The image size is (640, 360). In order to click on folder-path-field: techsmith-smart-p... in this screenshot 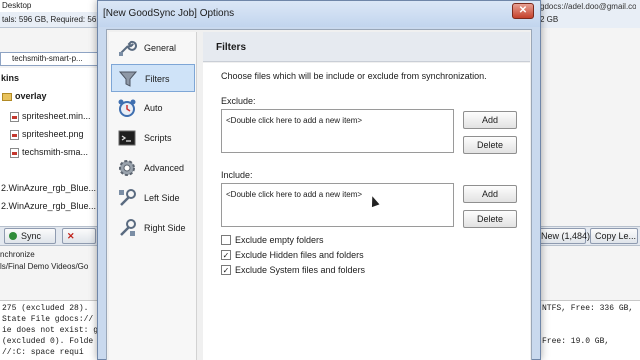, I will do `click(50, 59)`.